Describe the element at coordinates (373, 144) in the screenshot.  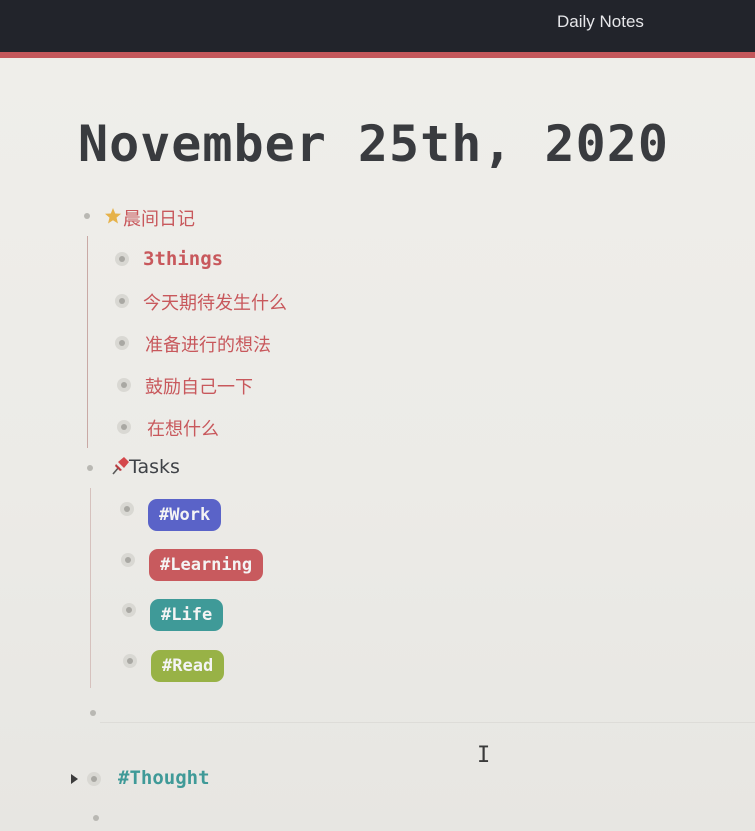
I see `page-title: November 25th, 2020` at that location.